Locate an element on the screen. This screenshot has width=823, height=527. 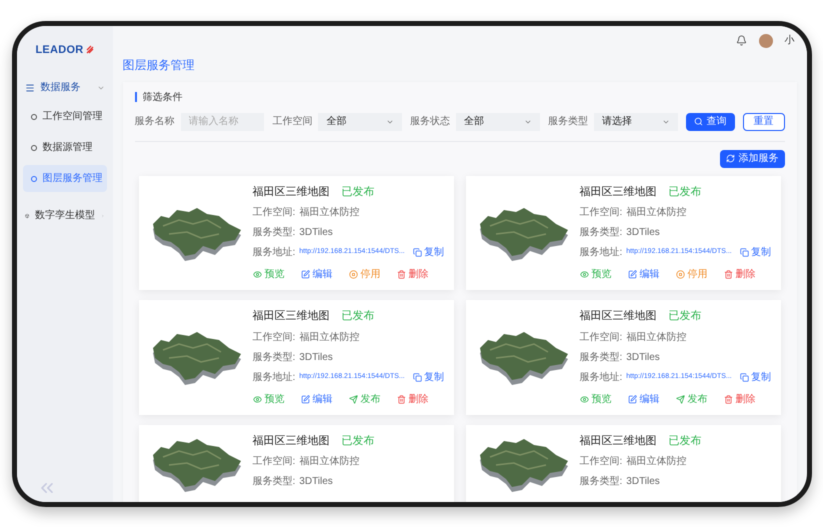
select-field: 请选择 is located at coordinates (636, 121).